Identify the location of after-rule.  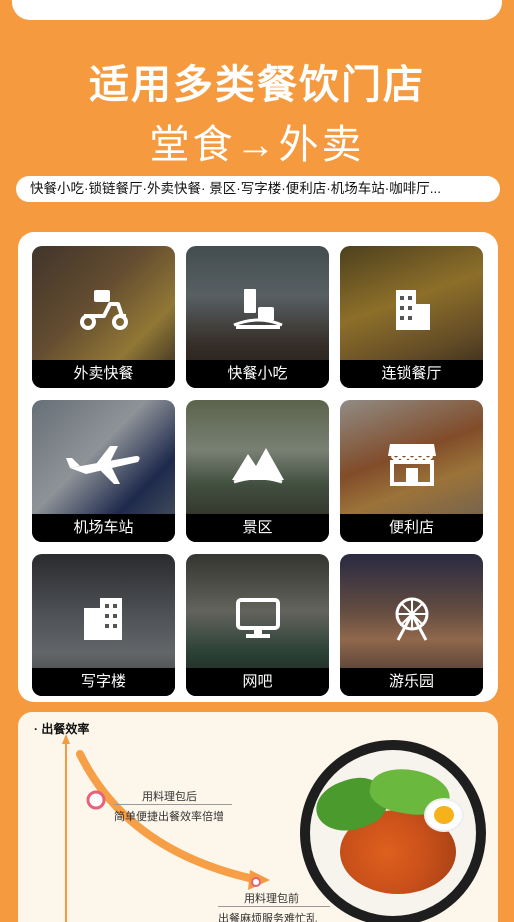
(173, 804).